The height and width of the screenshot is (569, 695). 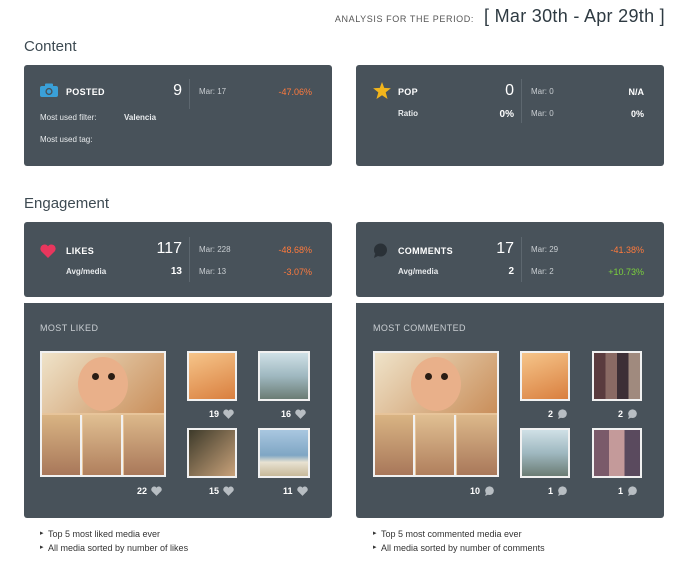 I want to click on like-count: 16, so click(x=293, y=414).